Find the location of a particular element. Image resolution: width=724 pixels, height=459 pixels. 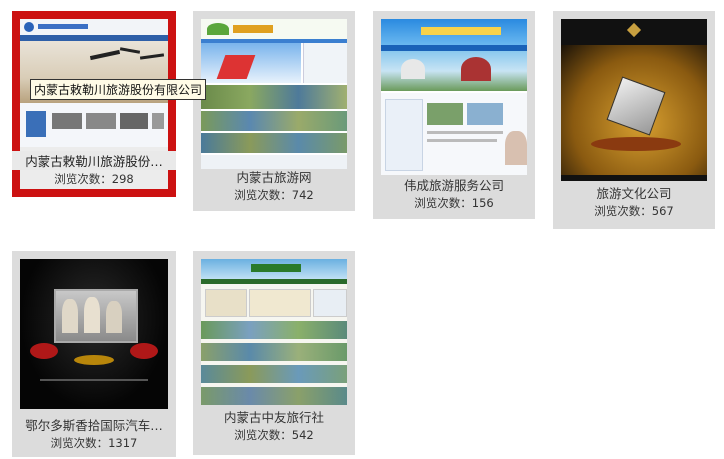

template-views-1: 浏览次数：298 is located at coordinates (94, 179).